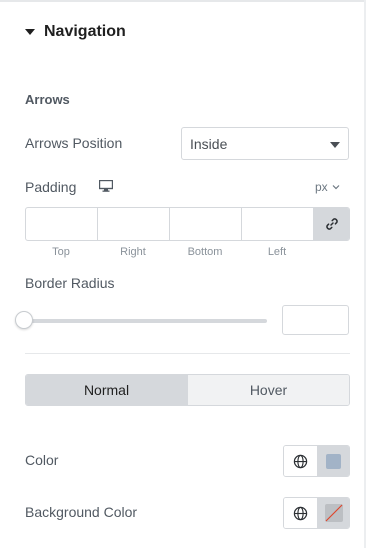  Describe the element at coordinates (81, 512) in the screenshot. I see `background-color-label: Background Color` at that location.